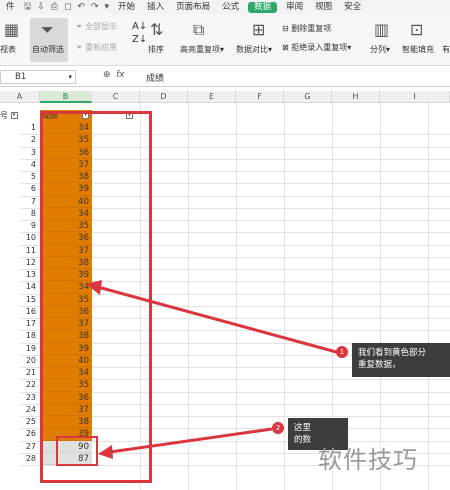 Image resolution: width=450 pixels, height=490 pixels. What do you see at coordinates (368, 460) in the screenshot?
I see `watermark: 软件技巧` at bounding box center [368, 460].